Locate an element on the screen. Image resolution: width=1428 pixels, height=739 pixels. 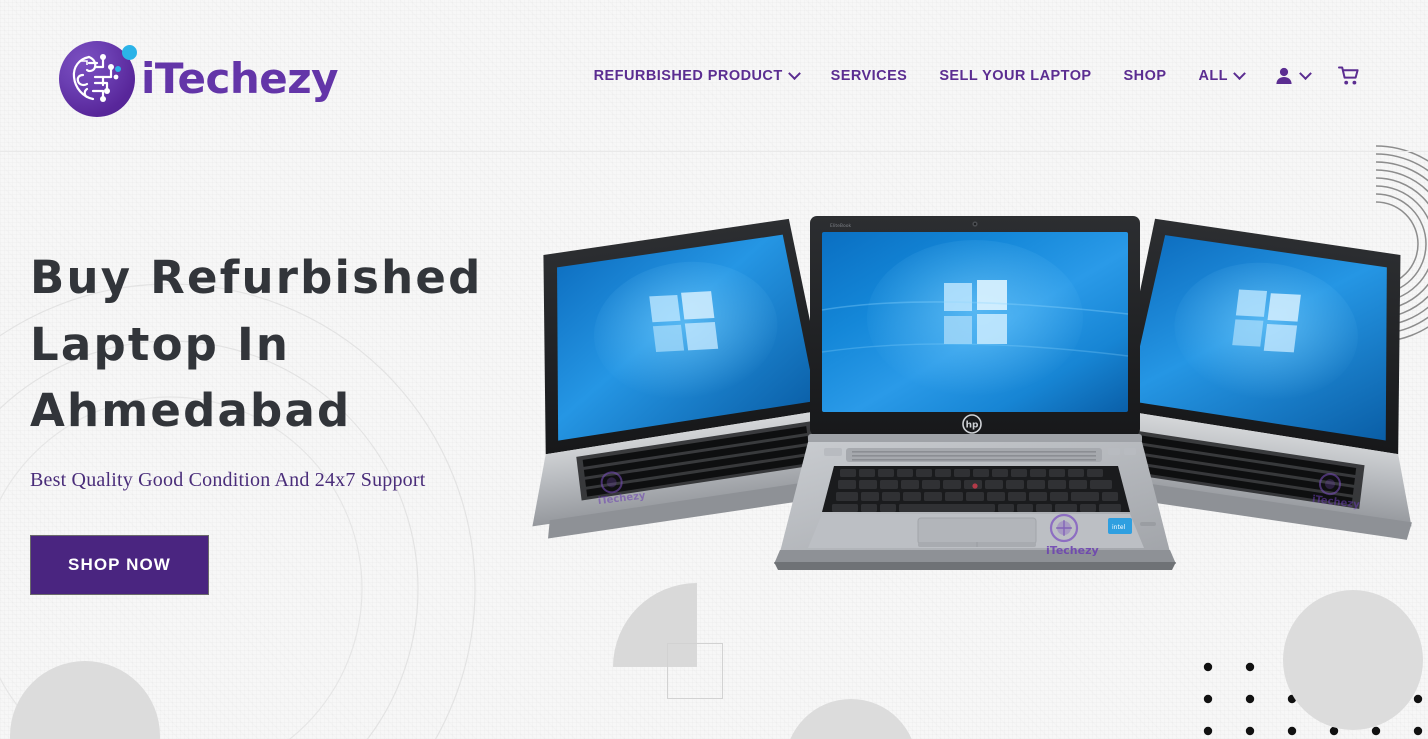
logo-accent-dot-small is located at coordinates (118, 69).